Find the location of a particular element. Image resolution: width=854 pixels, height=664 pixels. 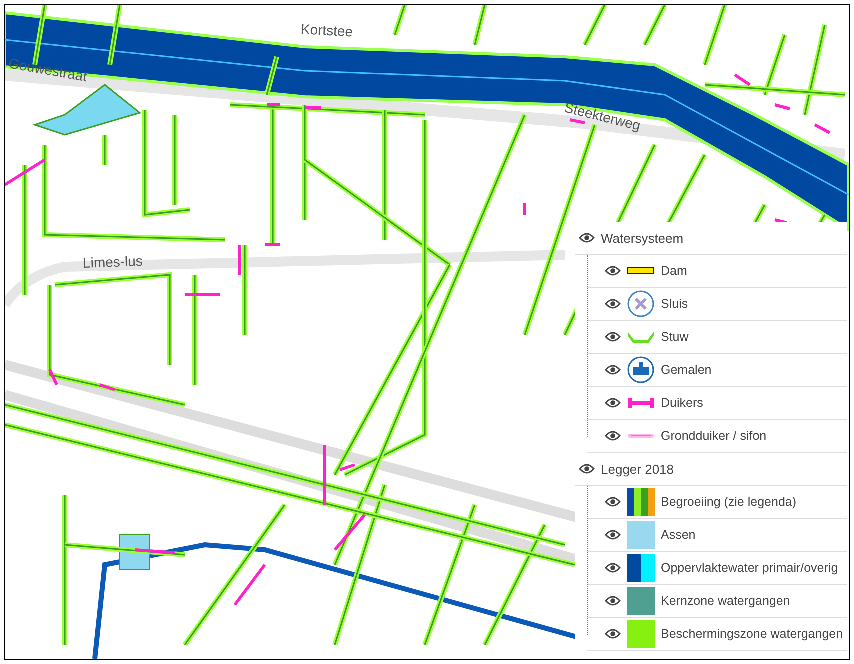

cross-circle-icon is located at coordinates (641, 304).